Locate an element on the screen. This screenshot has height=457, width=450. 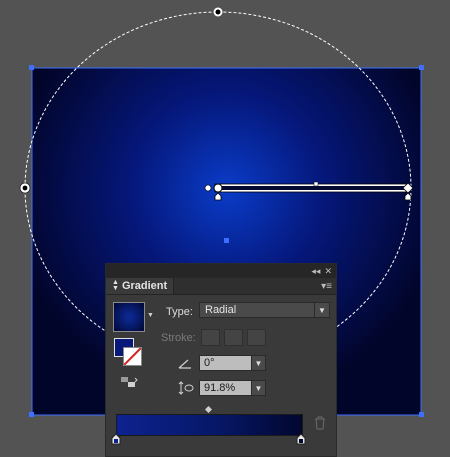
gradient-slider-bar is located at coordinates (209, 425).